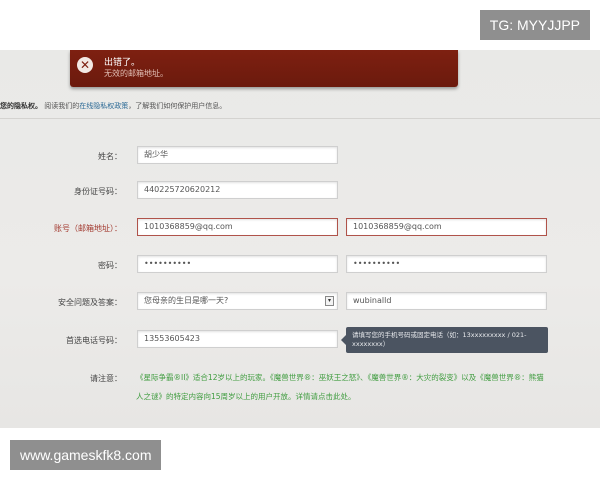 This screenshot has width=600, height=480. I want to click on phone-field: 13553605423, so click(237, 339).